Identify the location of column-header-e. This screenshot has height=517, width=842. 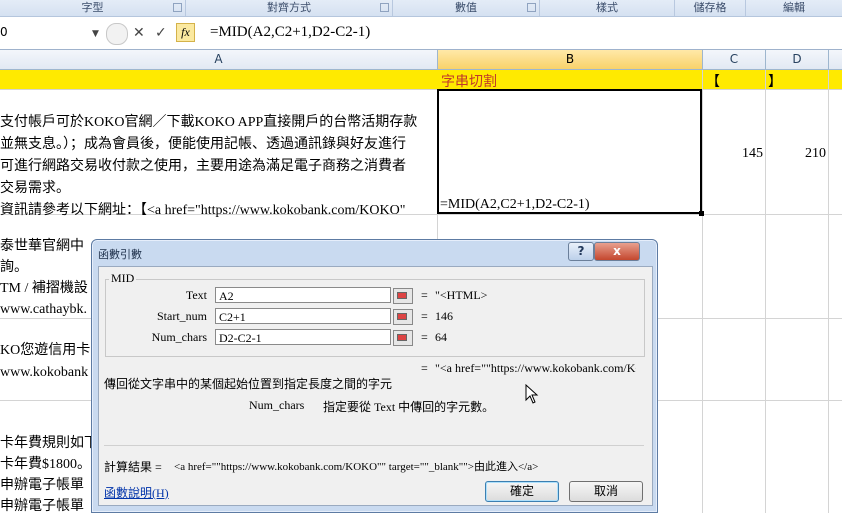
(835, 60).